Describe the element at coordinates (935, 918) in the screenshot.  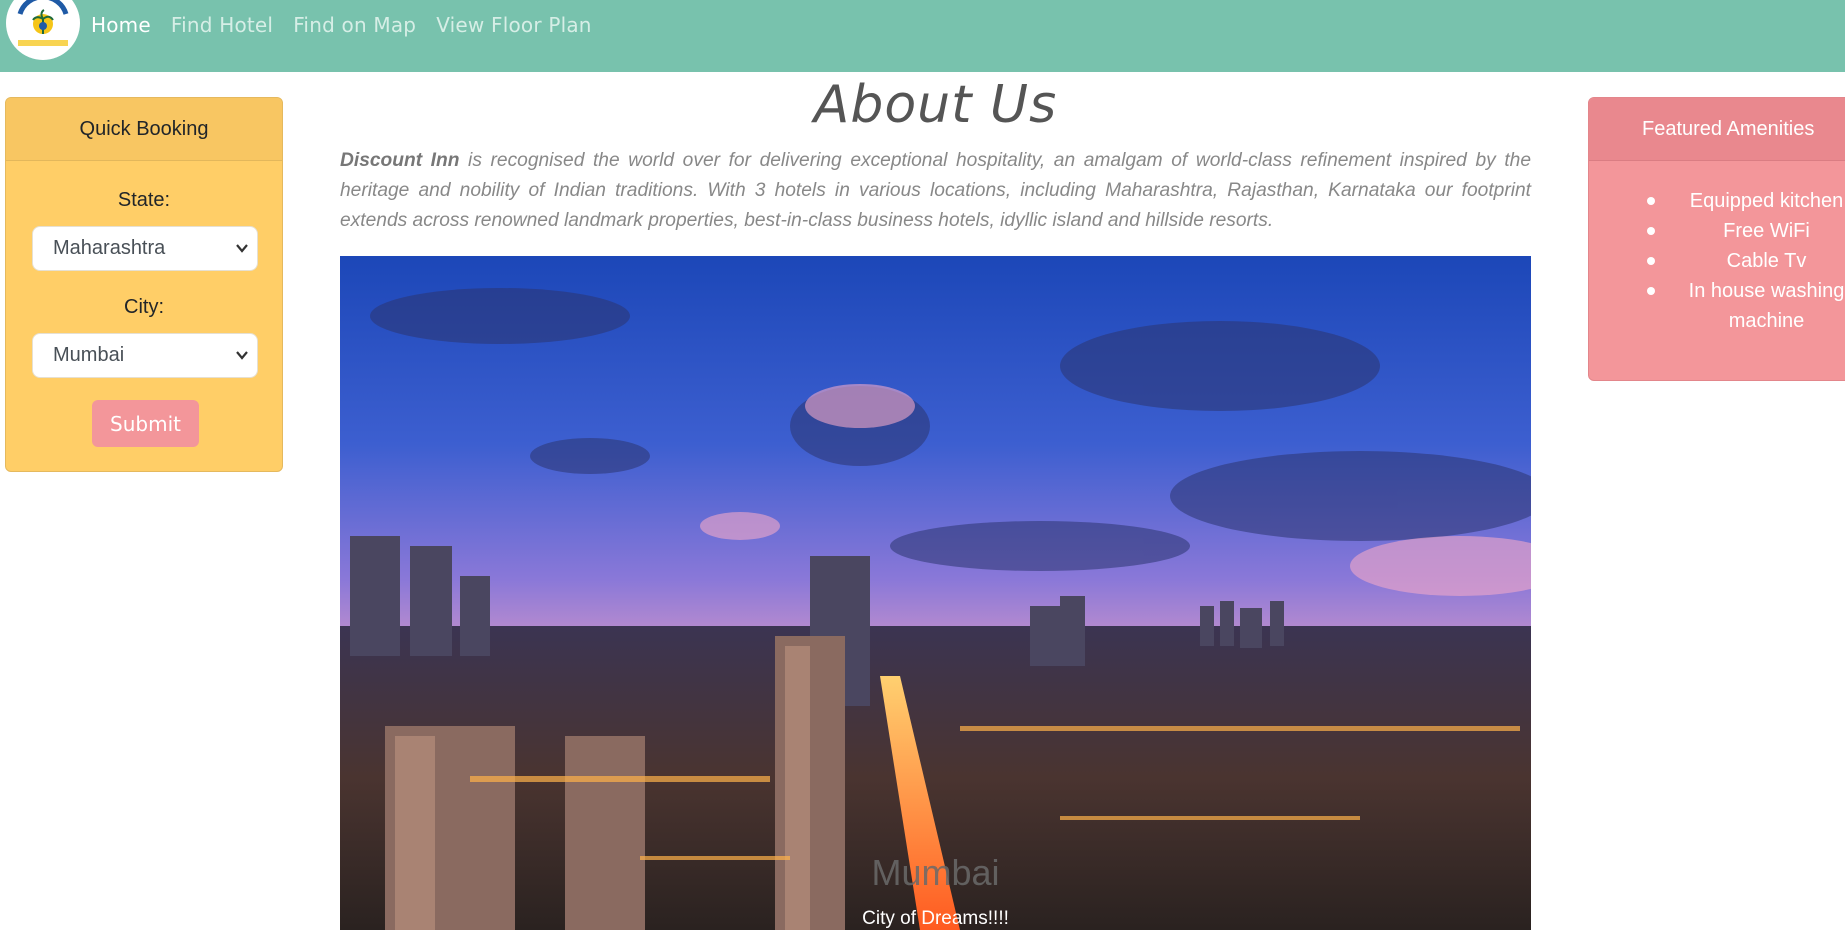
I see `carousel-caption-text: City of Dreams!!!!` at that location.